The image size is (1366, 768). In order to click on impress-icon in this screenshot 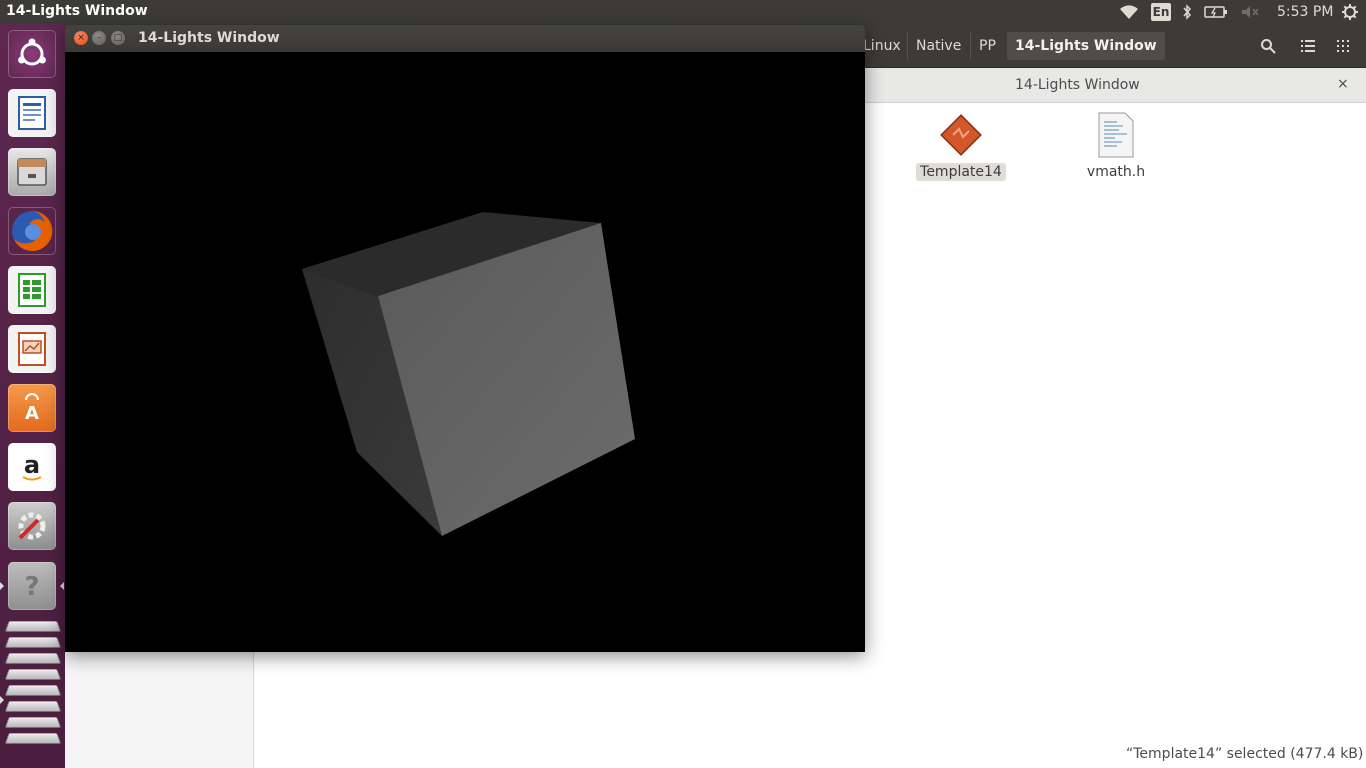, I will do `click(32, 349)`.